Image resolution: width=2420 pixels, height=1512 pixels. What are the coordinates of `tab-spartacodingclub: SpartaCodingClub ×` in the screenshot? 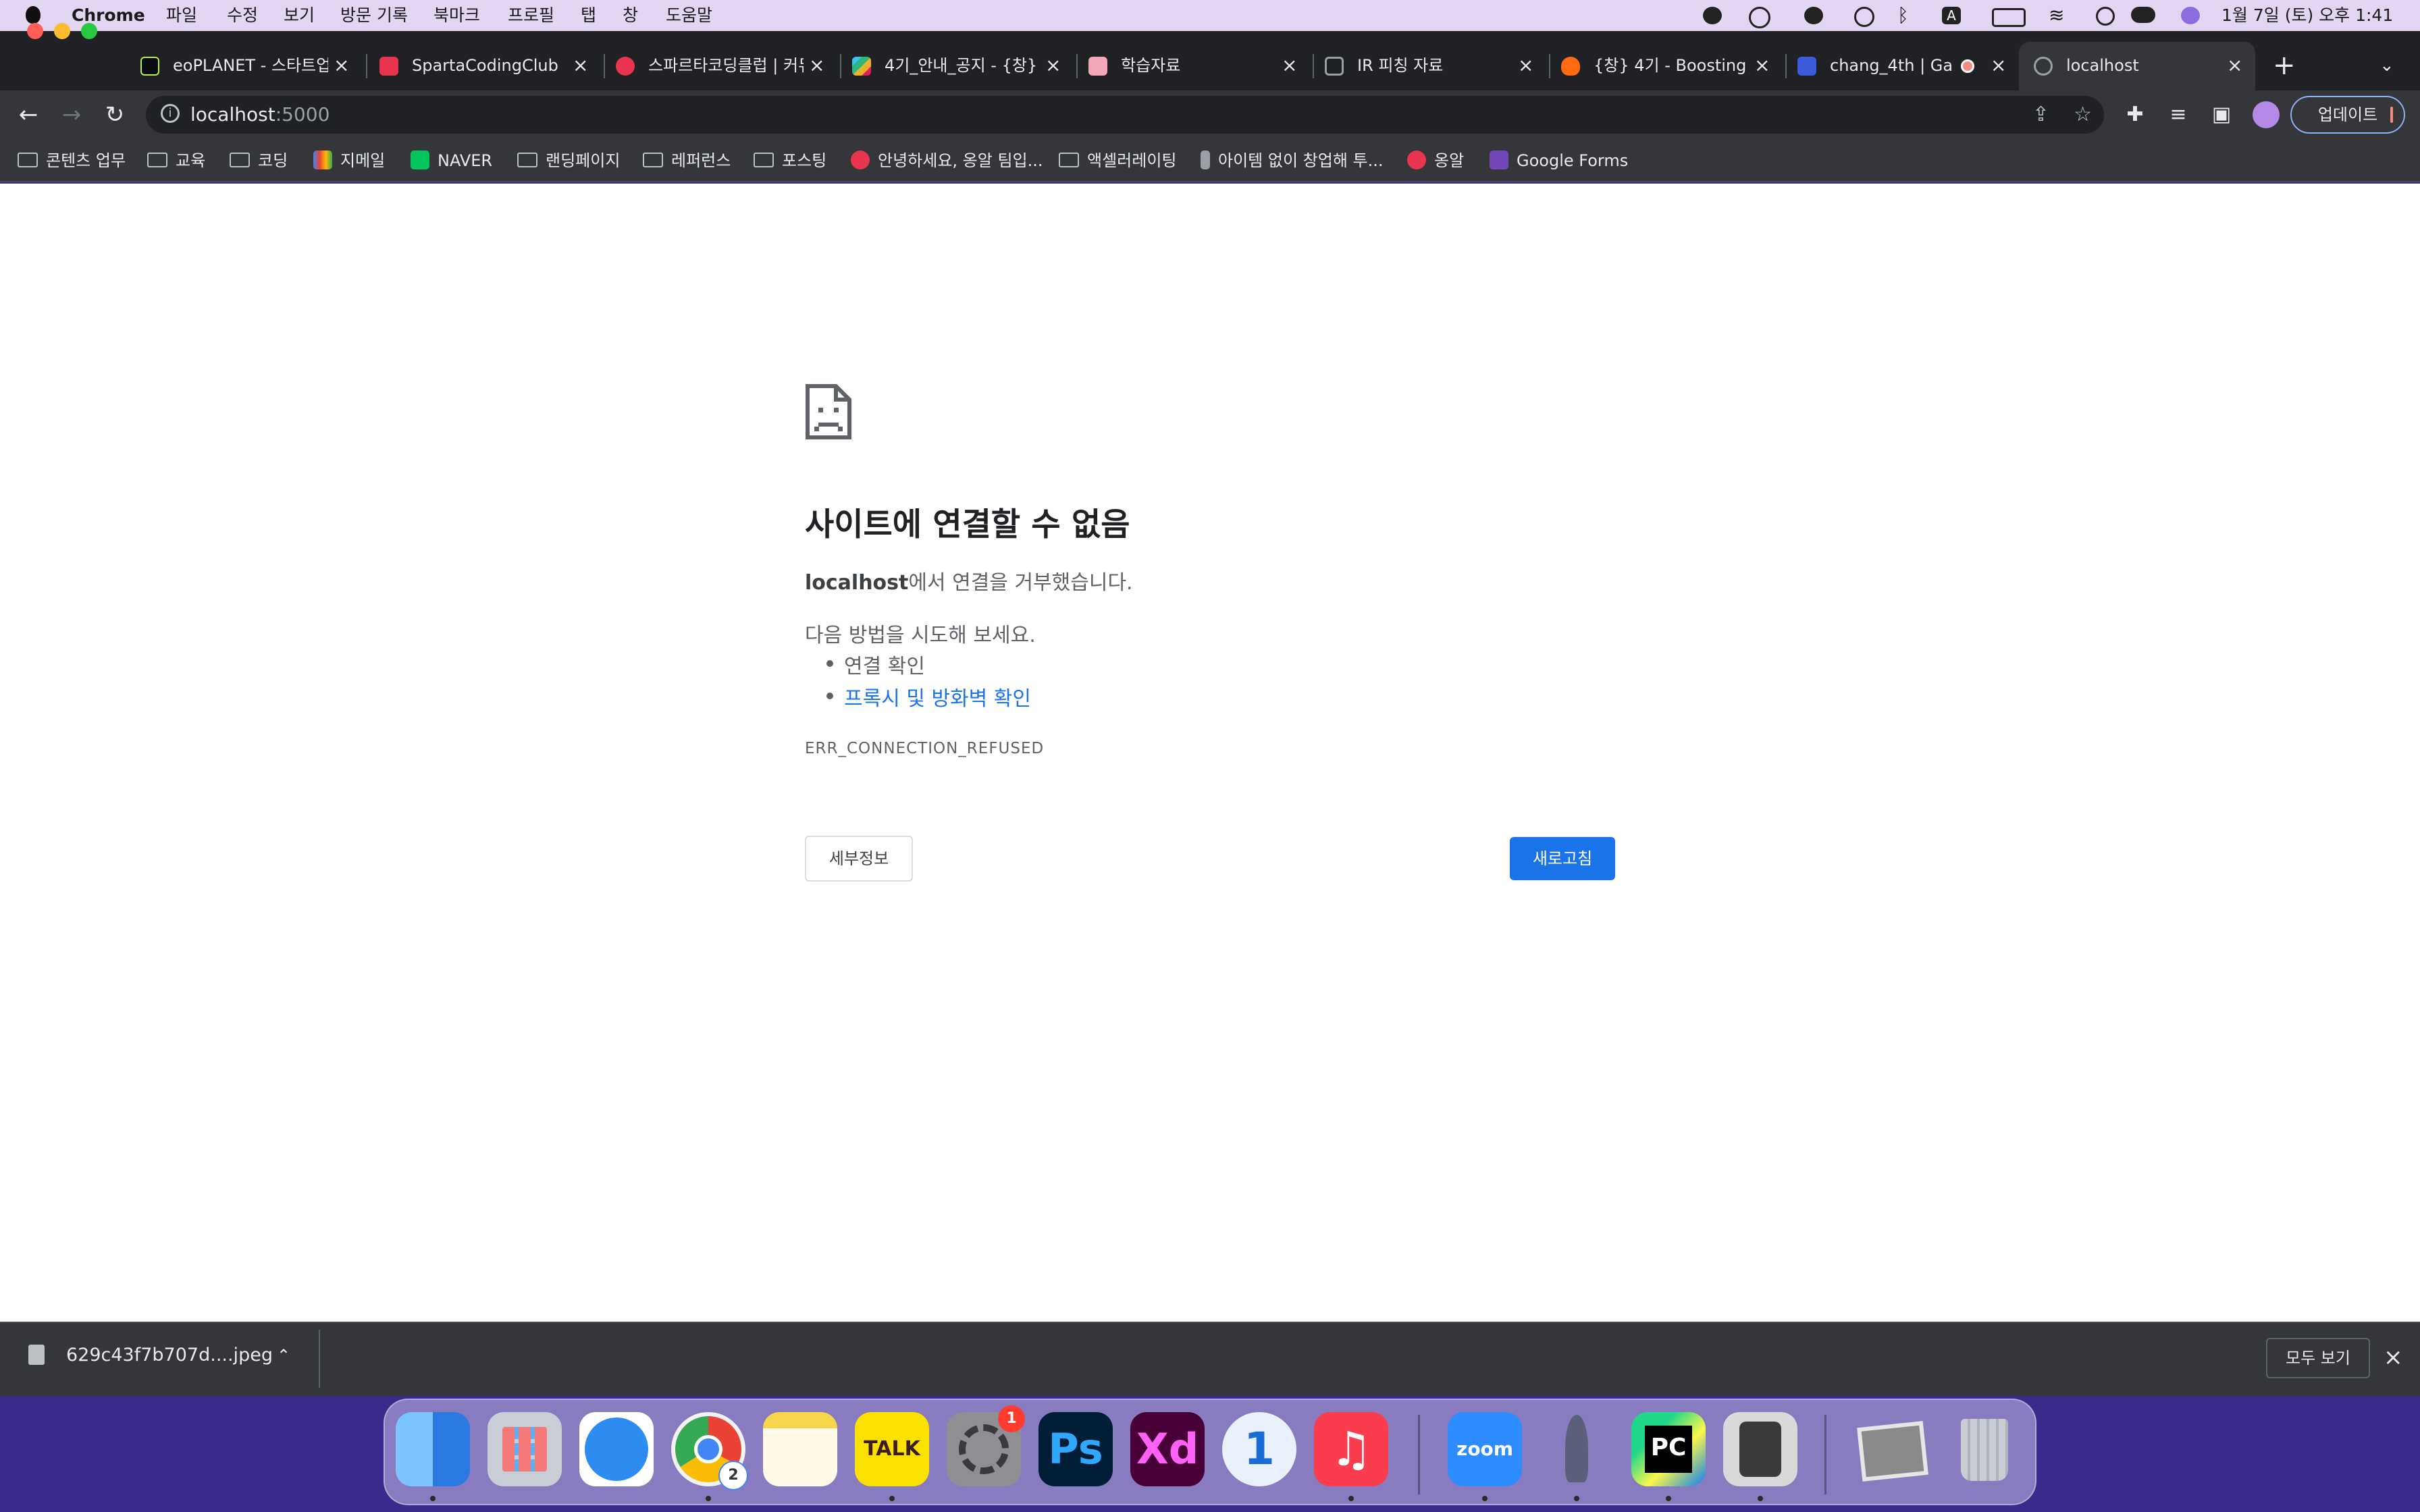 It's located at (487, 65).